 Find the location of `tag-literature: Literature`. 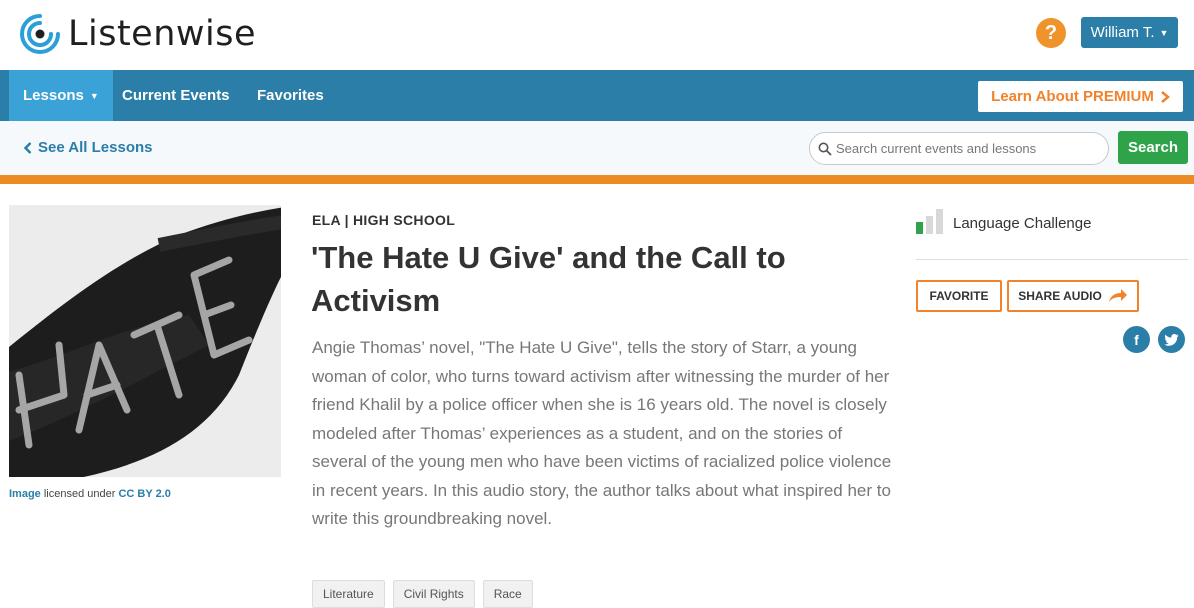

tag-literature: Literature is located at coordinates (348, 594).